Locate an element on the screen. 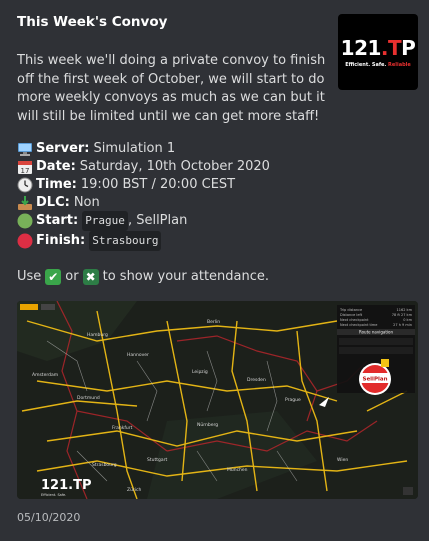 The width and height of the screenshot is (429, 541). map-city-berlin: Berlin is located at coordinates (213, 322).